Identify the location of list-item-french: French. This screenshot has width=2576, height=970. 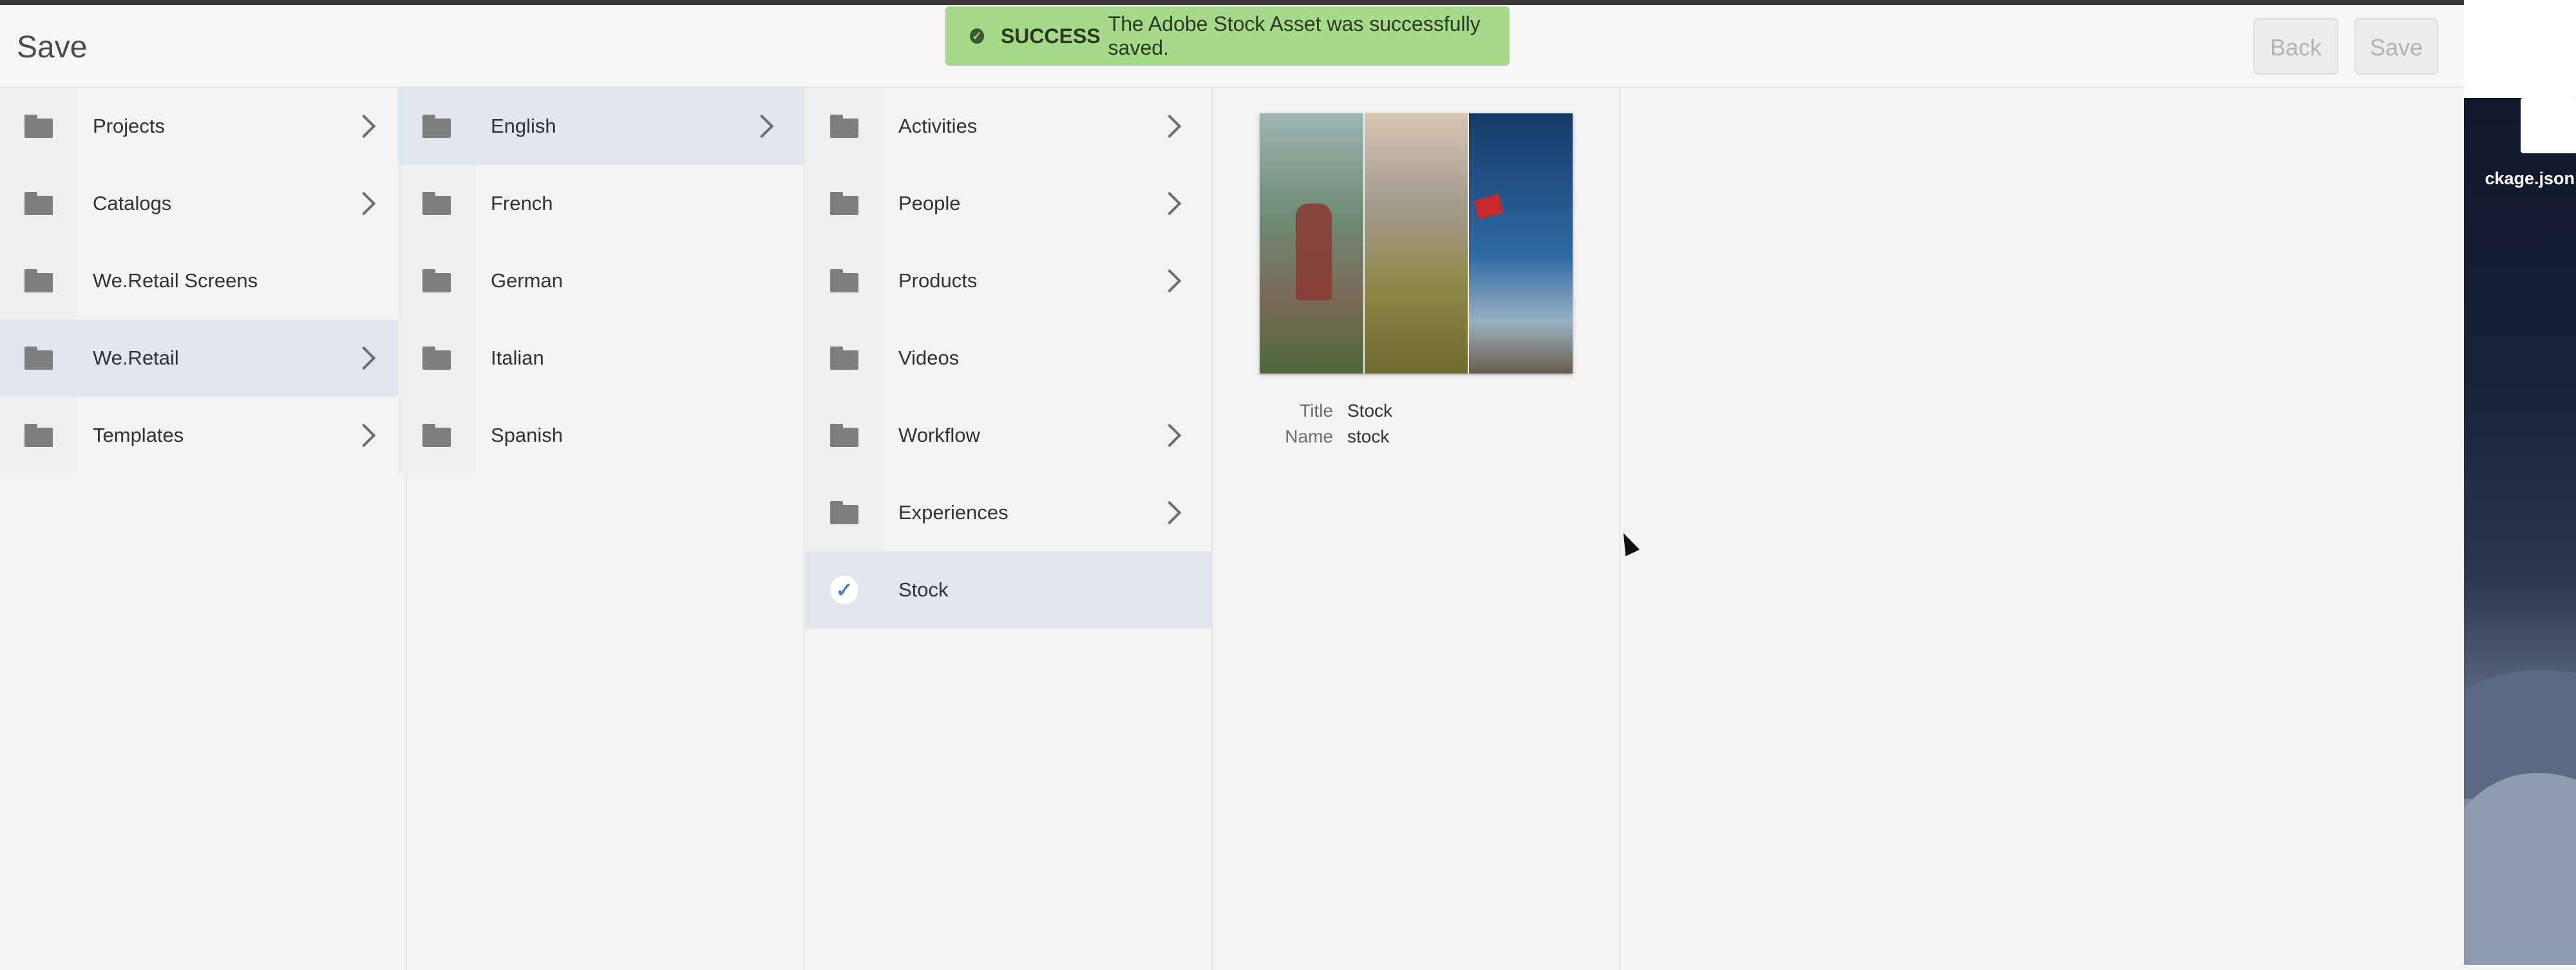
(601, 203).